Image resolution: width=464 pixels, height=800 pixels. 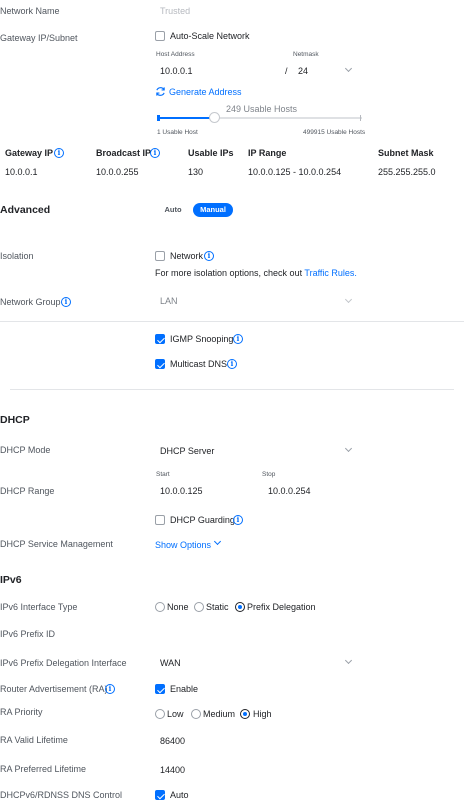 I want to click on ra-enable-label: Enable, so click(x=184, y=689).